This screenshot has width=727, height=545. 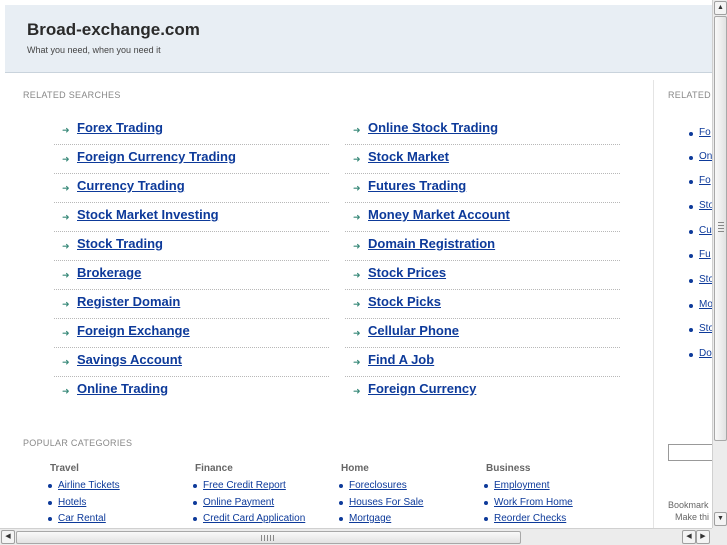 I want to click on related-search-link: Register Domain, so click(x=128, y=301).